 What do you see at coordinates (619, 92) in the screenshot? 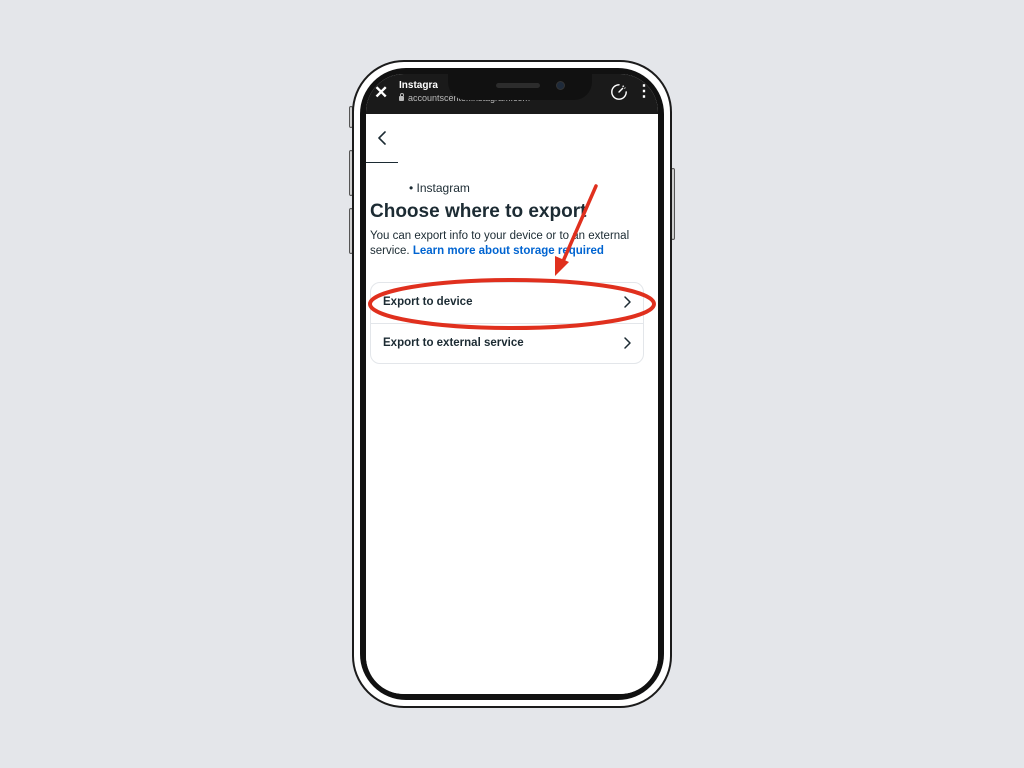
I see `speedometer-icon` at bounding box center [619, 92].